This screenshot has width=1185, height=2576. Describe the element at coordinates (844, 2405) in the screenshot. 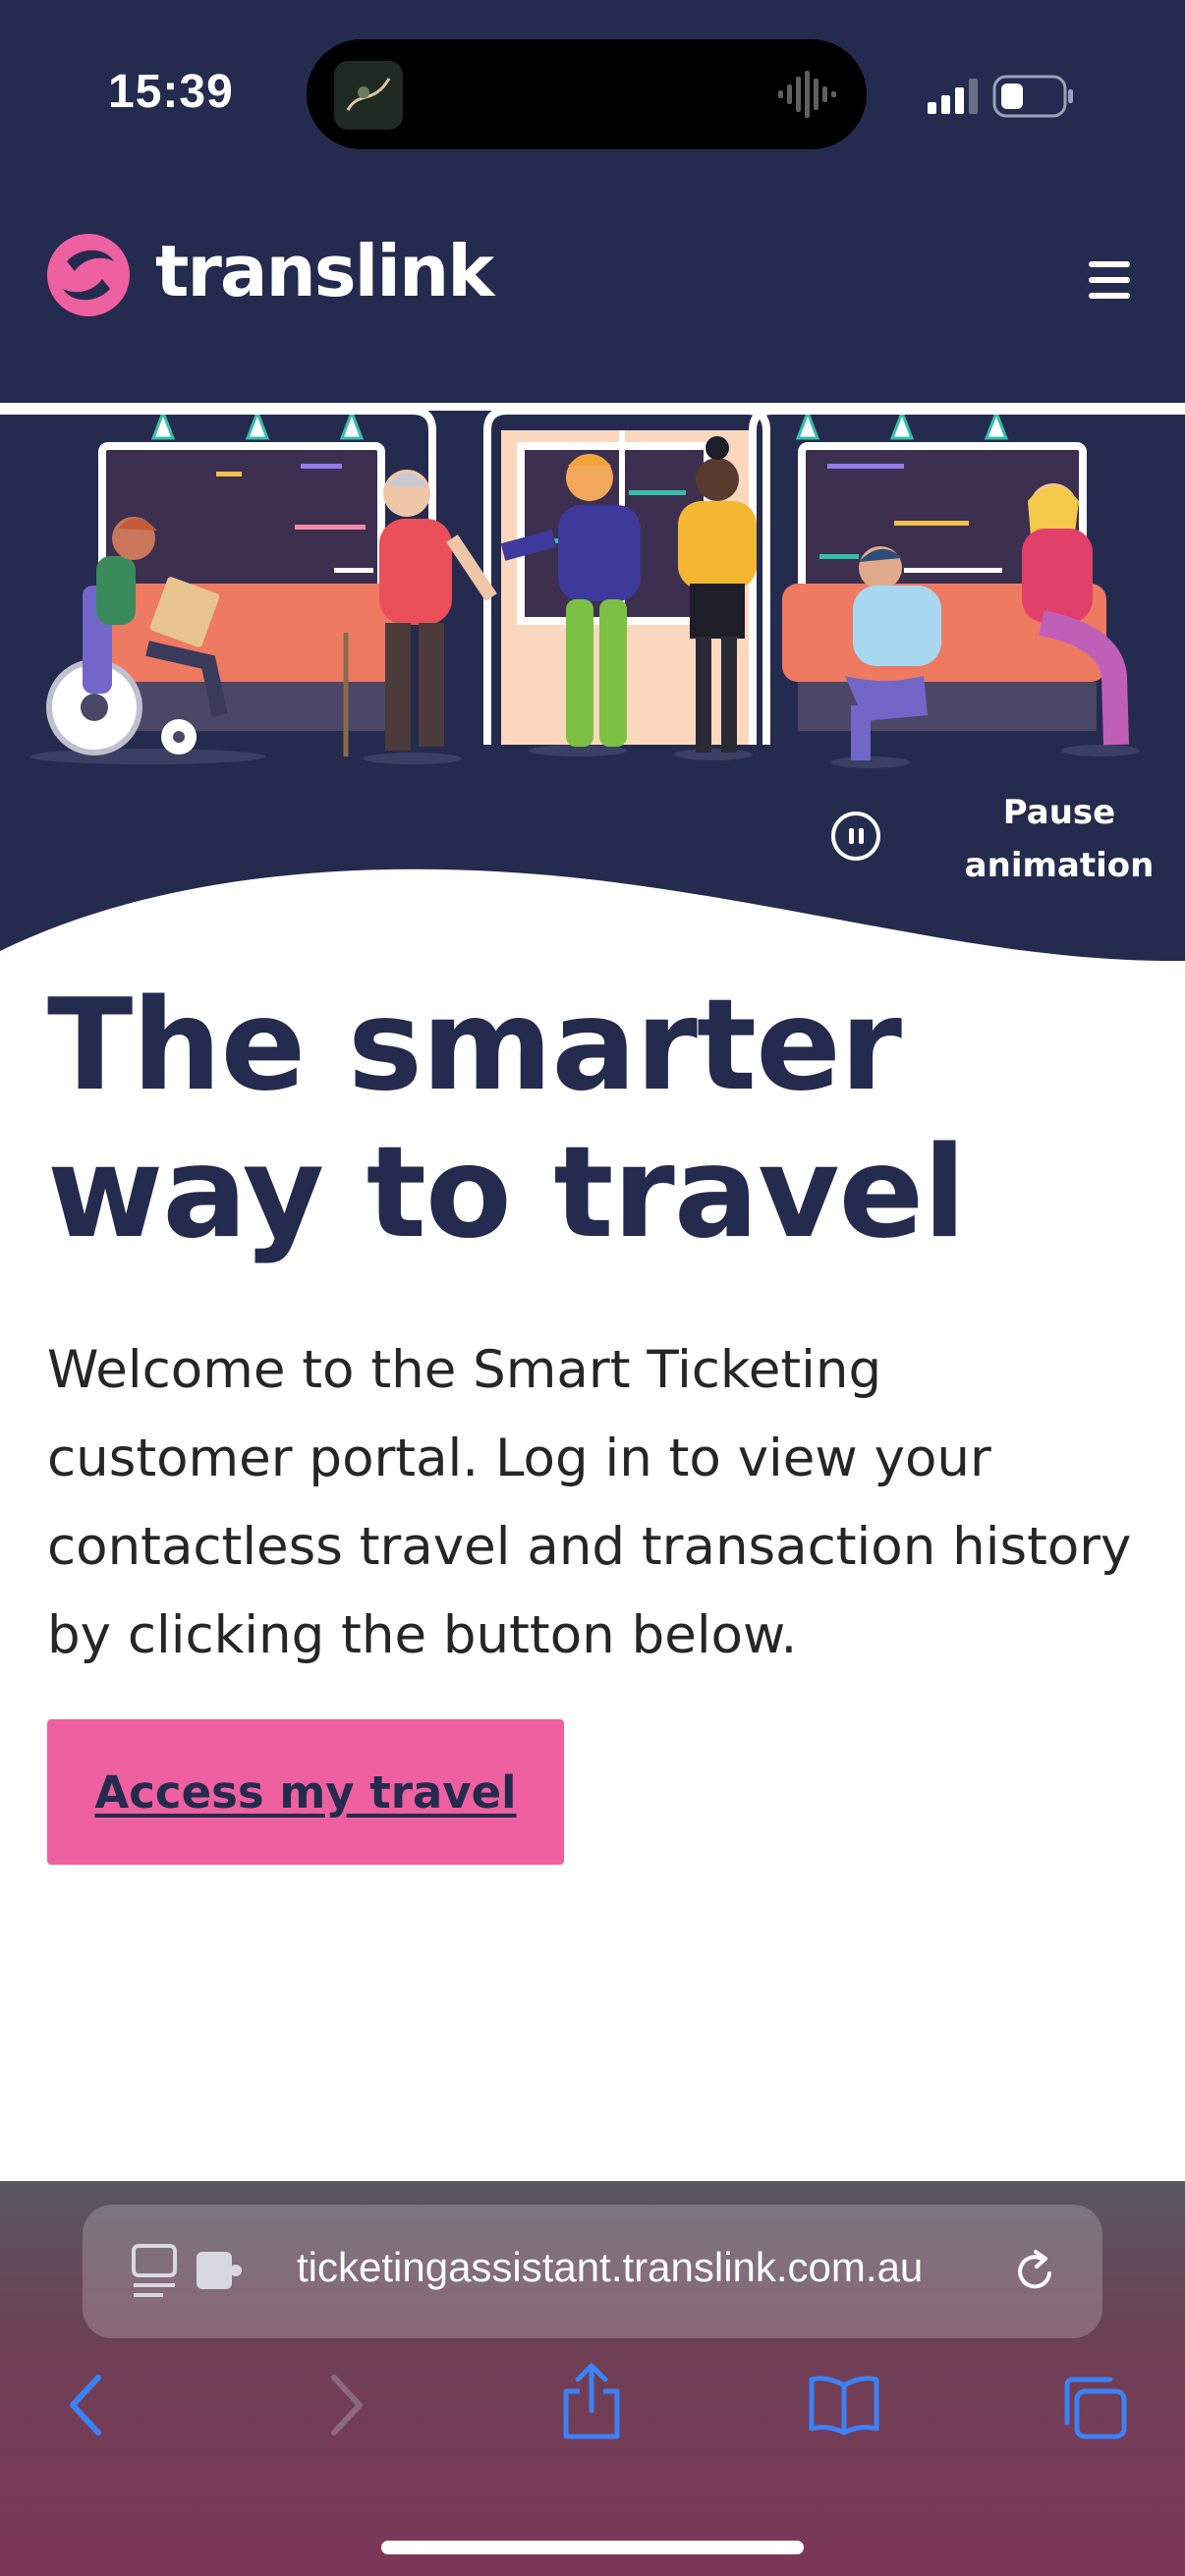

I see `bookmarks-icon` at that location.